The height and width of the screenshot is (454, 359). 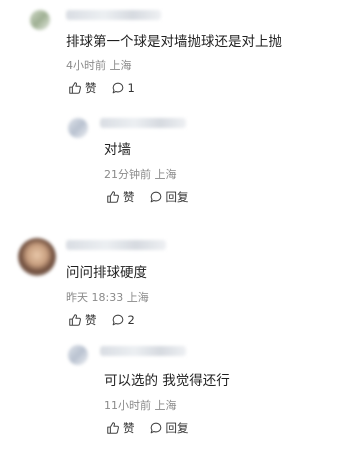 What do you see at coordinates (106, 273) in the screenshot?
I see `comment-text: 问问排球硬度` at bounding box center [106, 273].